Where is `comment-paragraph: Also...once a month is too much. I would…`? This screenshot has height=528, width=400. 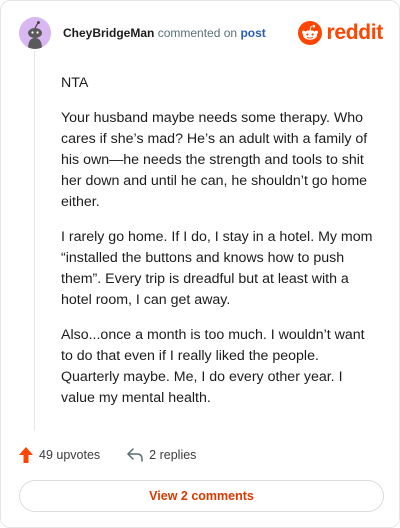 comment-paragraph: Also...once a month is too much. I would… is located at coordinates (213, 366).